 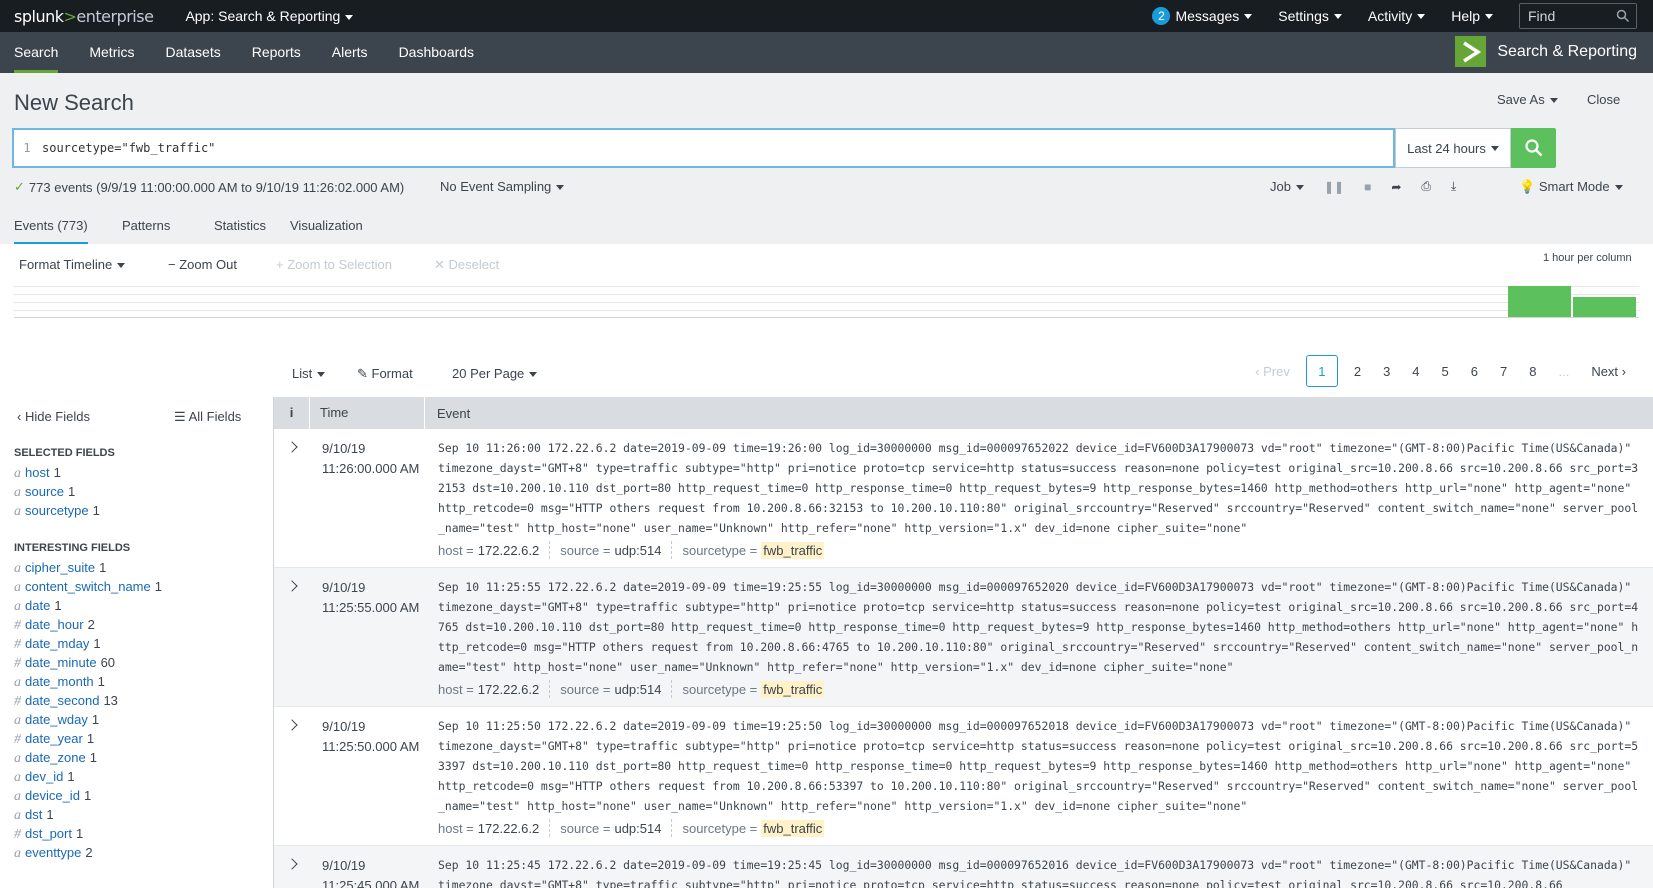 I want to click on nav-reports: Reports, so click(x=276, y=52).